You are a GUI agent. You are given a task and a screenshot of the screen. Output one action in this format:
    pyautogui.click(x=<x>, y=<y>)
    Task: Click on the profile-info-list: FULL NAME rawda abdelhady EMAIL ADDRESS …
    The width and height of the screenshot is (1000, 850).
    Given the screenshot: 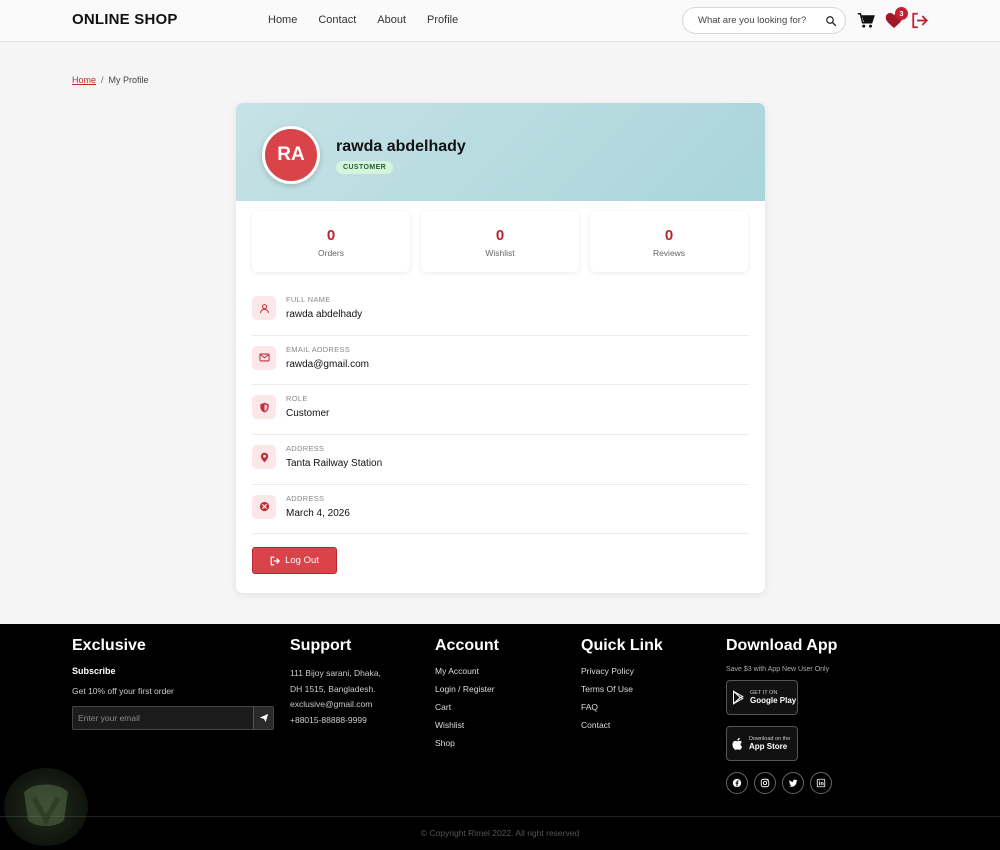 What is the action you would take?
    pyautogui.click(x=500, y=410)
    